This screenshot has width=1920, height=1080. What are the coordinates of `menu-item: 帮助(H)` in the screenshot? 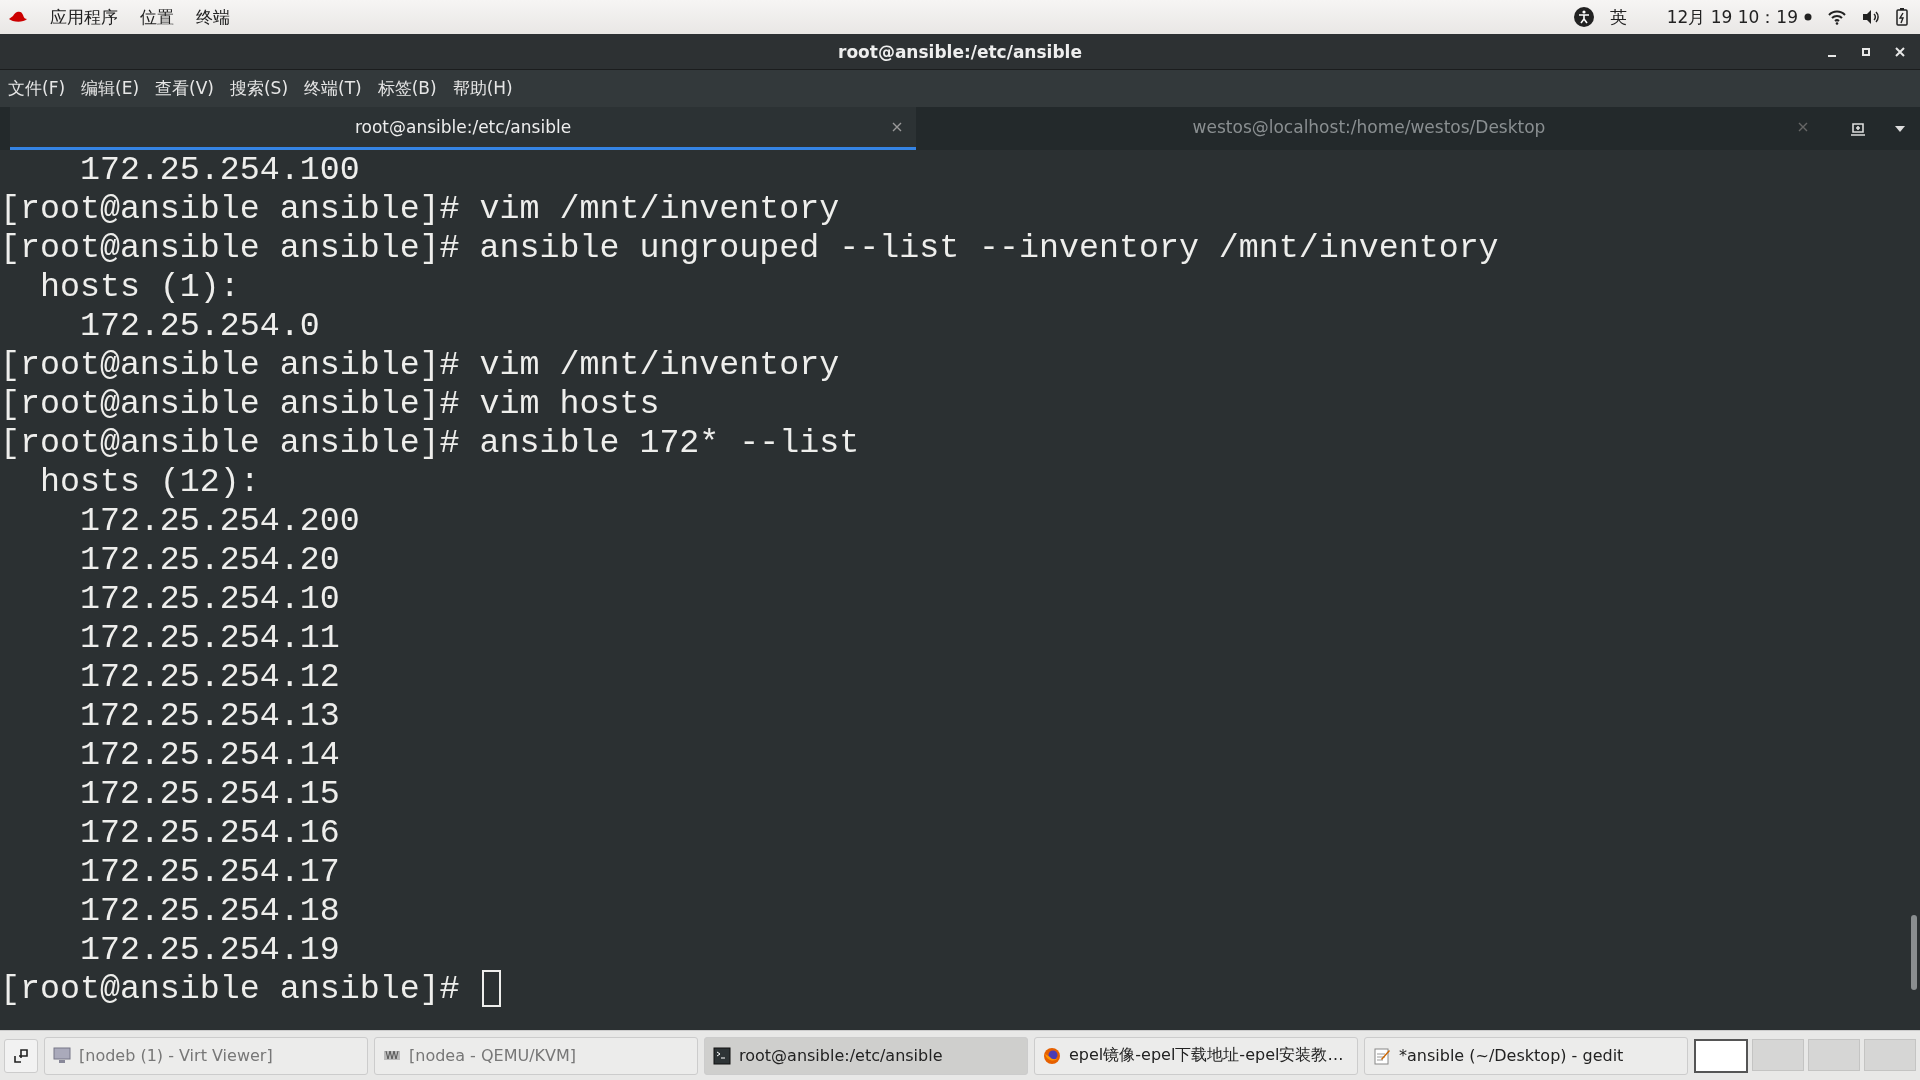 It's located at (482, 88).